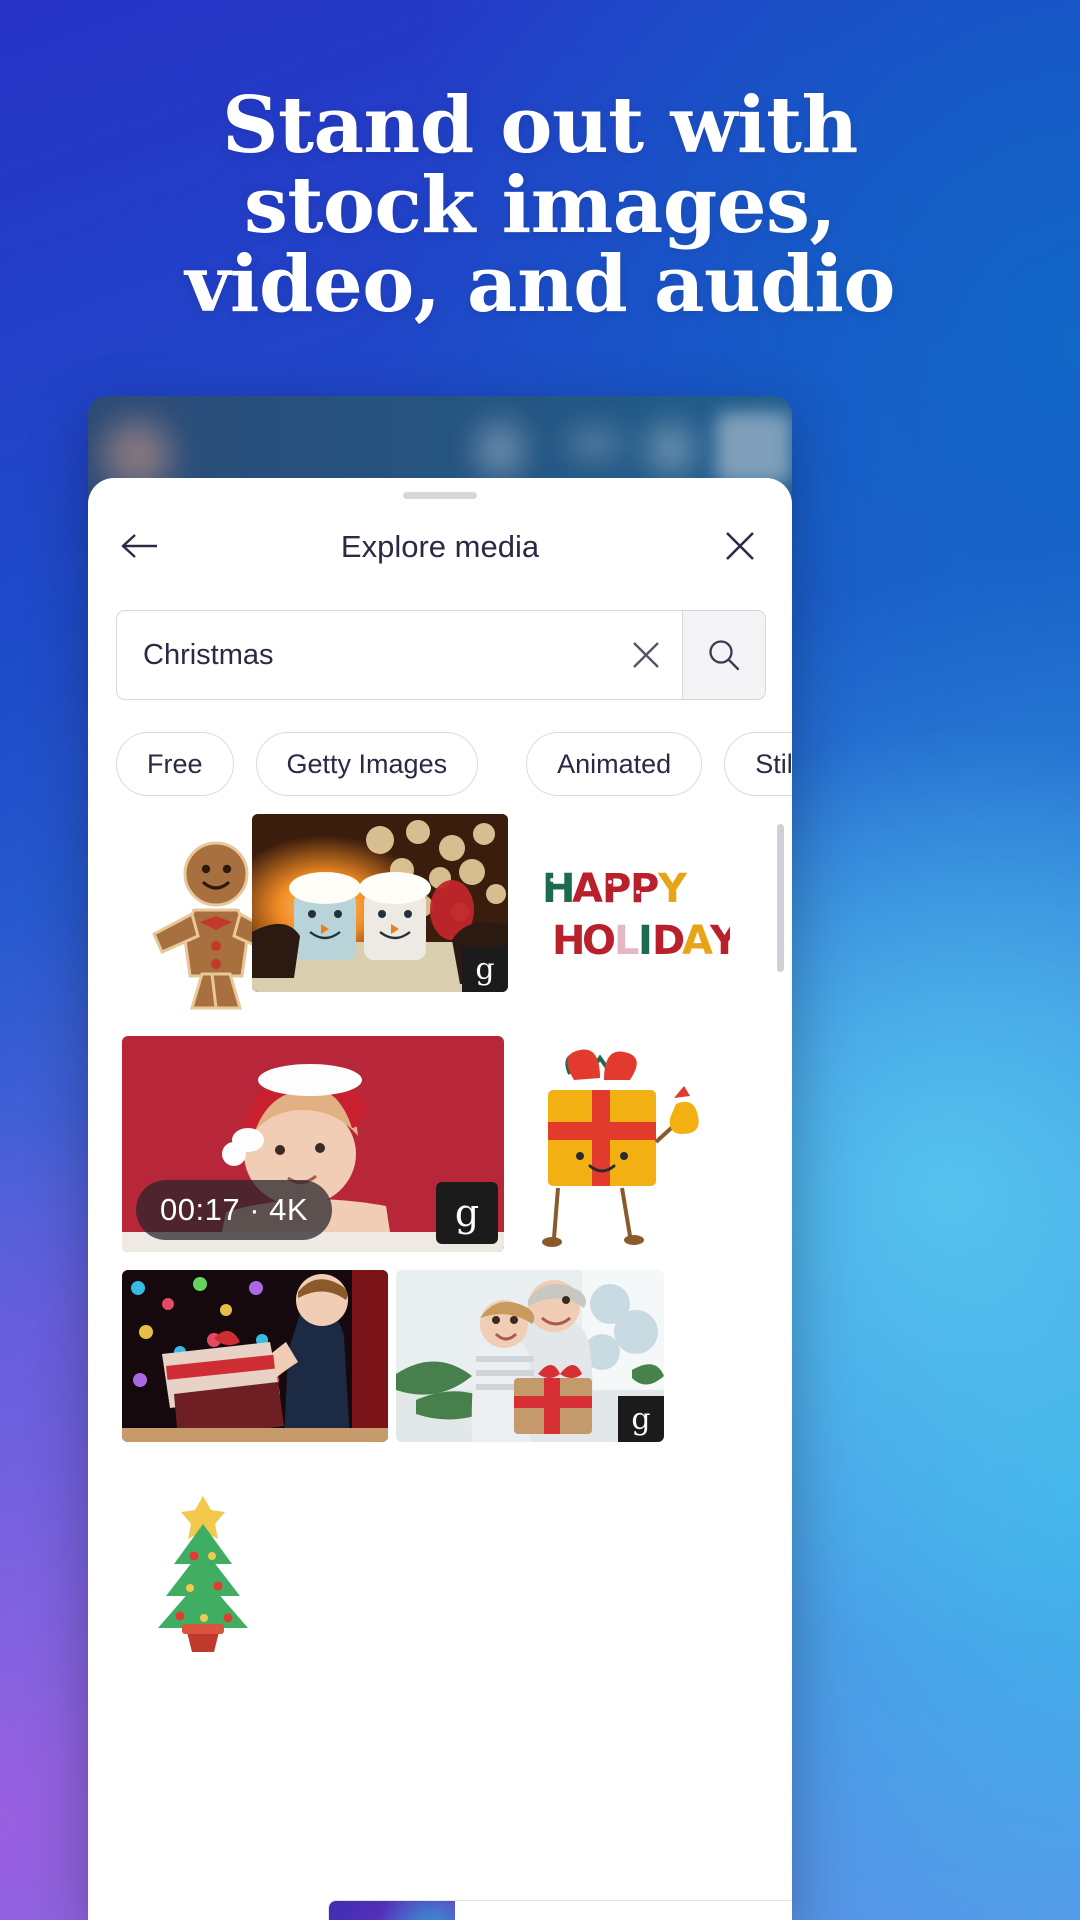 This screenshot has width=1080, height=1920. What do you see at coordinates (627, 941) in the screenshot?
I see `svg-text: L` at bounding box center [627, 941].